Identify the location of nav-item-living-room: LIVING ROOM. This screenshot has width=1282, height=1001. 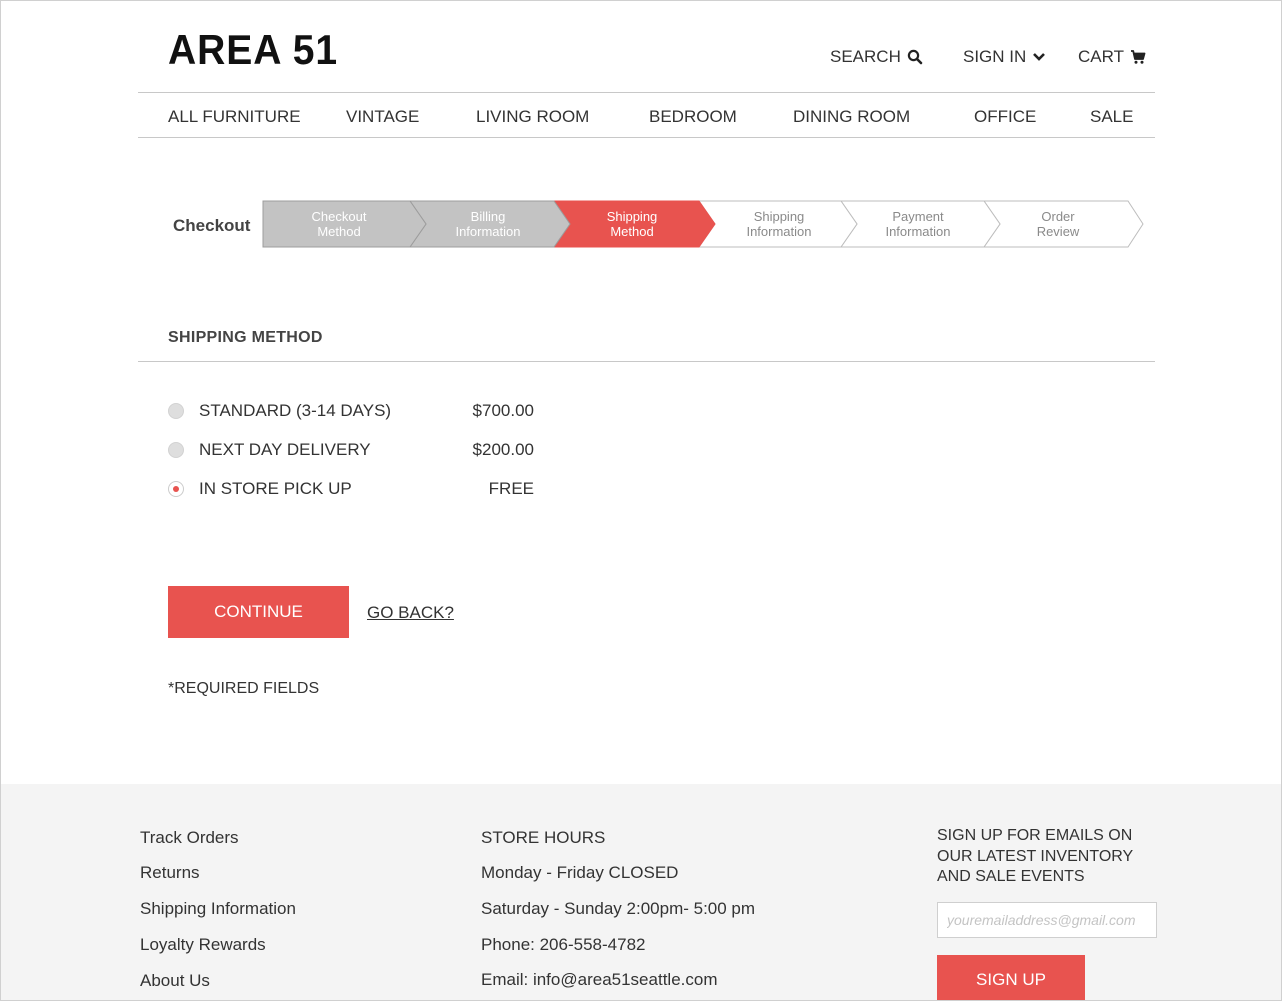
(532, 117).